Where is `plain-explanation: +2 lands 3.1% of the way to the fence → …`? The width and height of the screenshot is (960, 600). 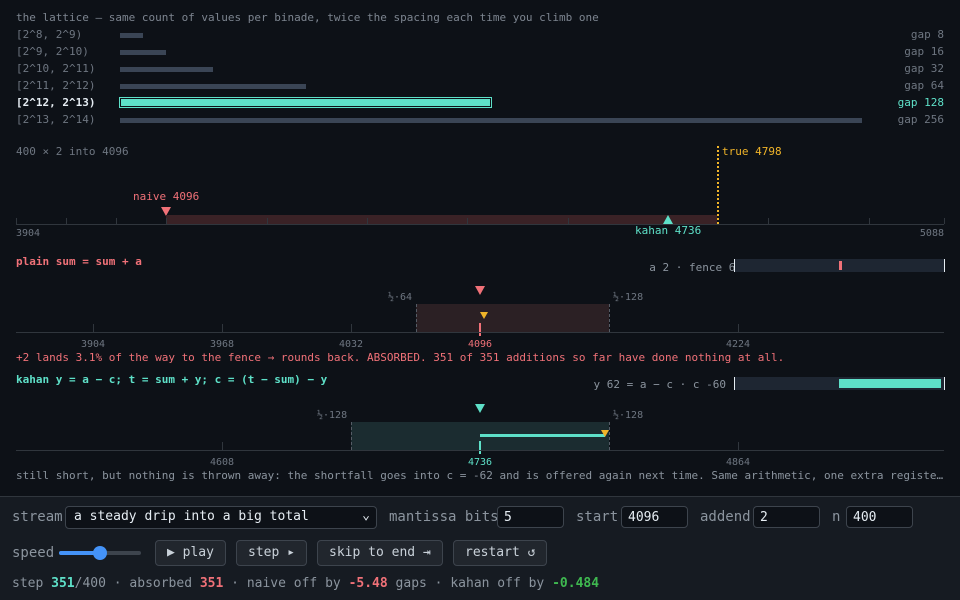
plain-explanation: +2 lands 3.1% of the way to the fence → … is located at coordinates (400, 357).